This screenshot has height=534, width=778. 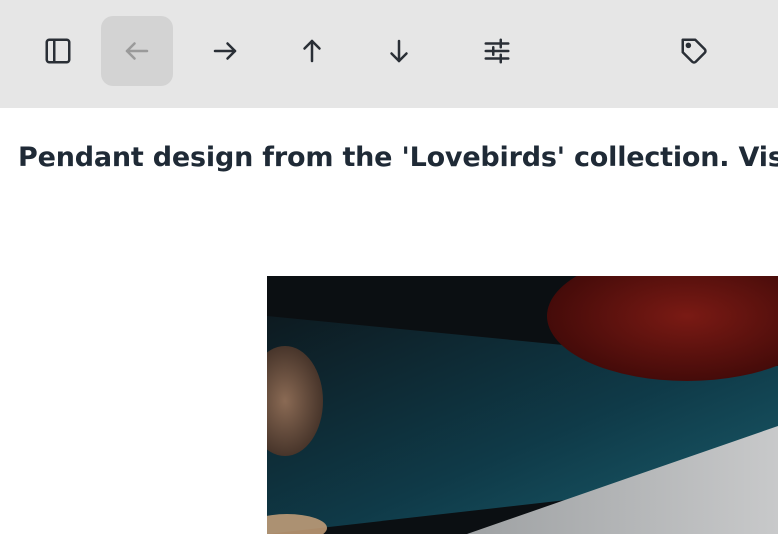 I want to click on filters-button, so click(x=497, y=51).